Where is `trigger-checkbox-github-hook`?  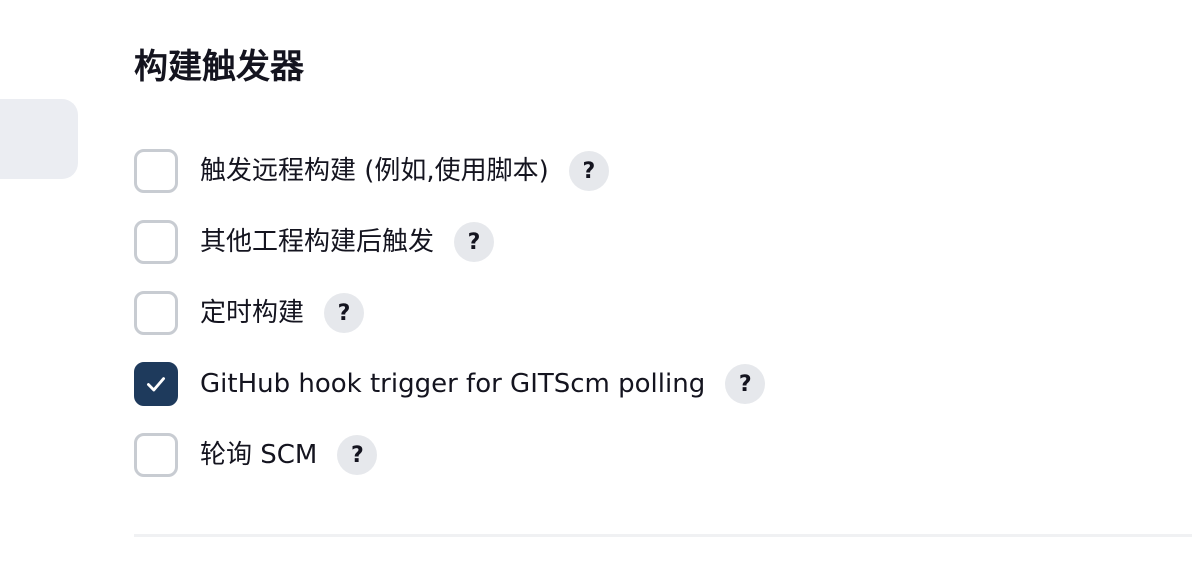
trigger-checkbox-github-hook is located at coordinates (156, 384).